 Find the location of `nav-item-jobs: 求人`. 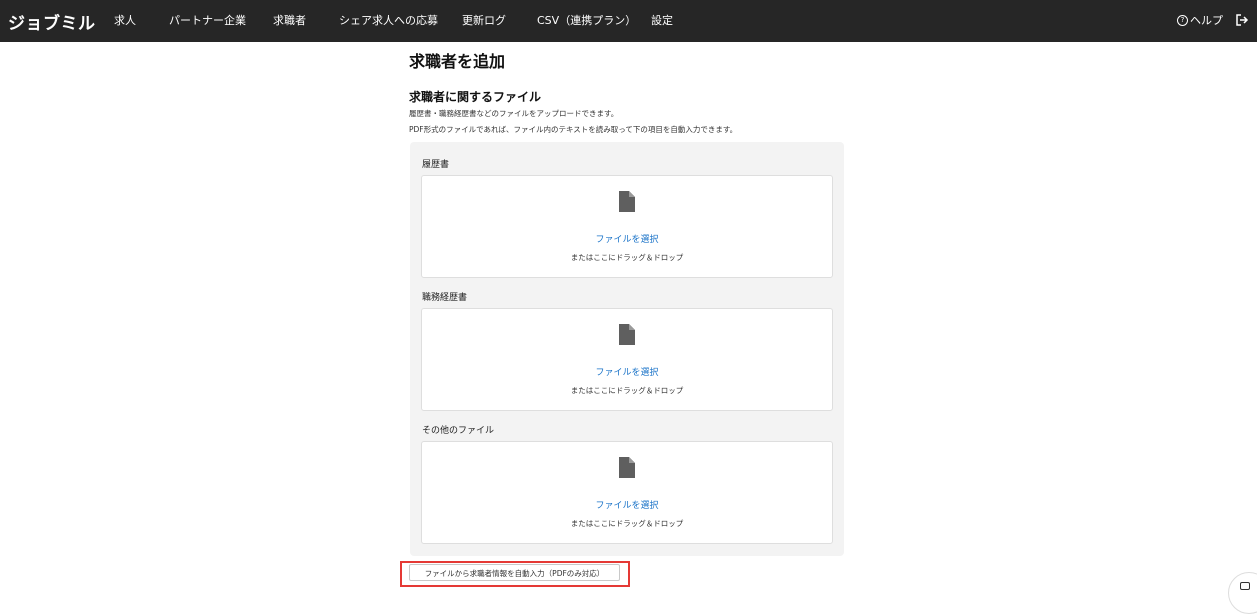

nav-item-jobs: 求人 is located at coordinates (125, 20).